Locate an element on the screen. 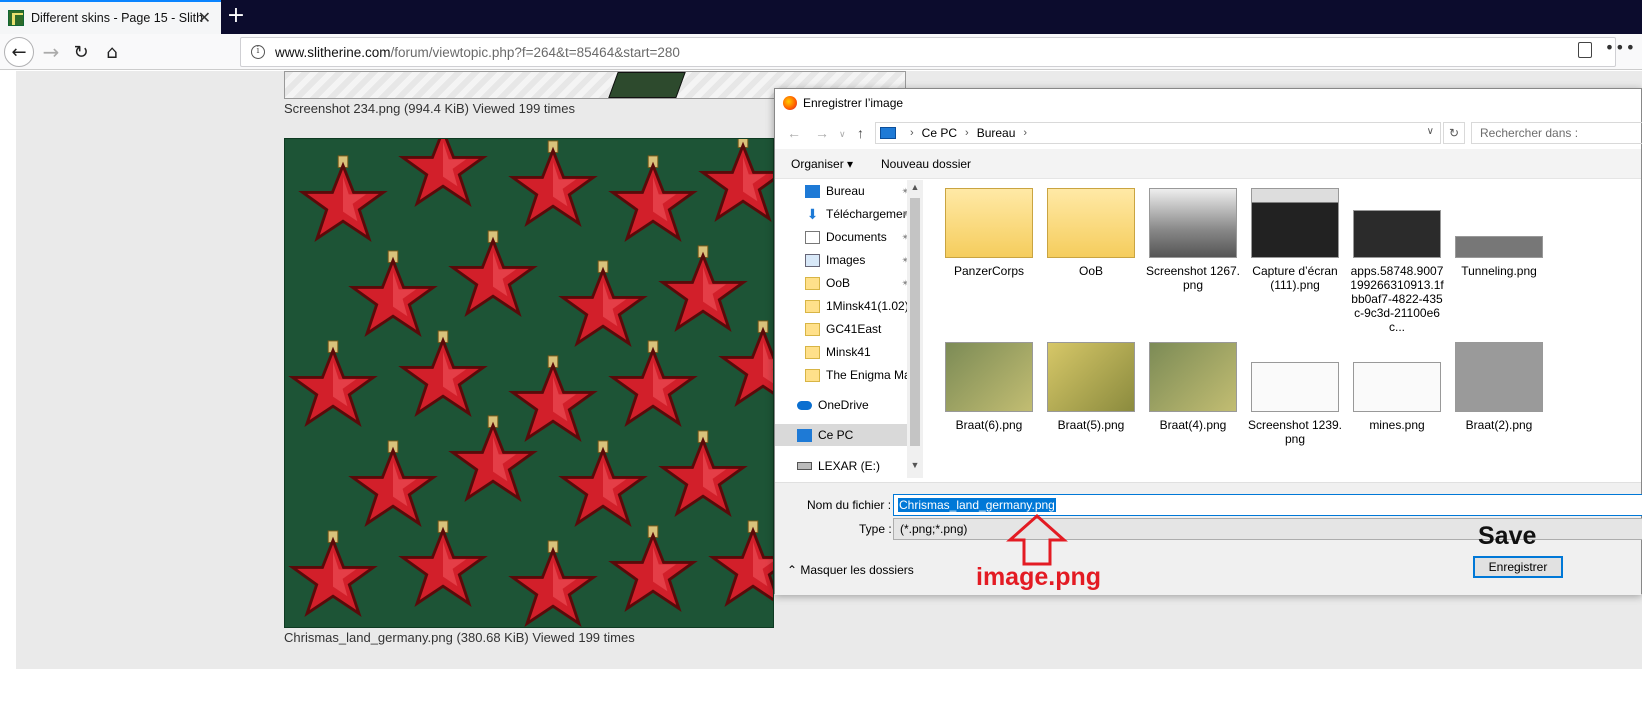 The height and width of the screenshot is (709, 1642). dialog-refresh-button: ↻ is located at coordinates (1454, 133).